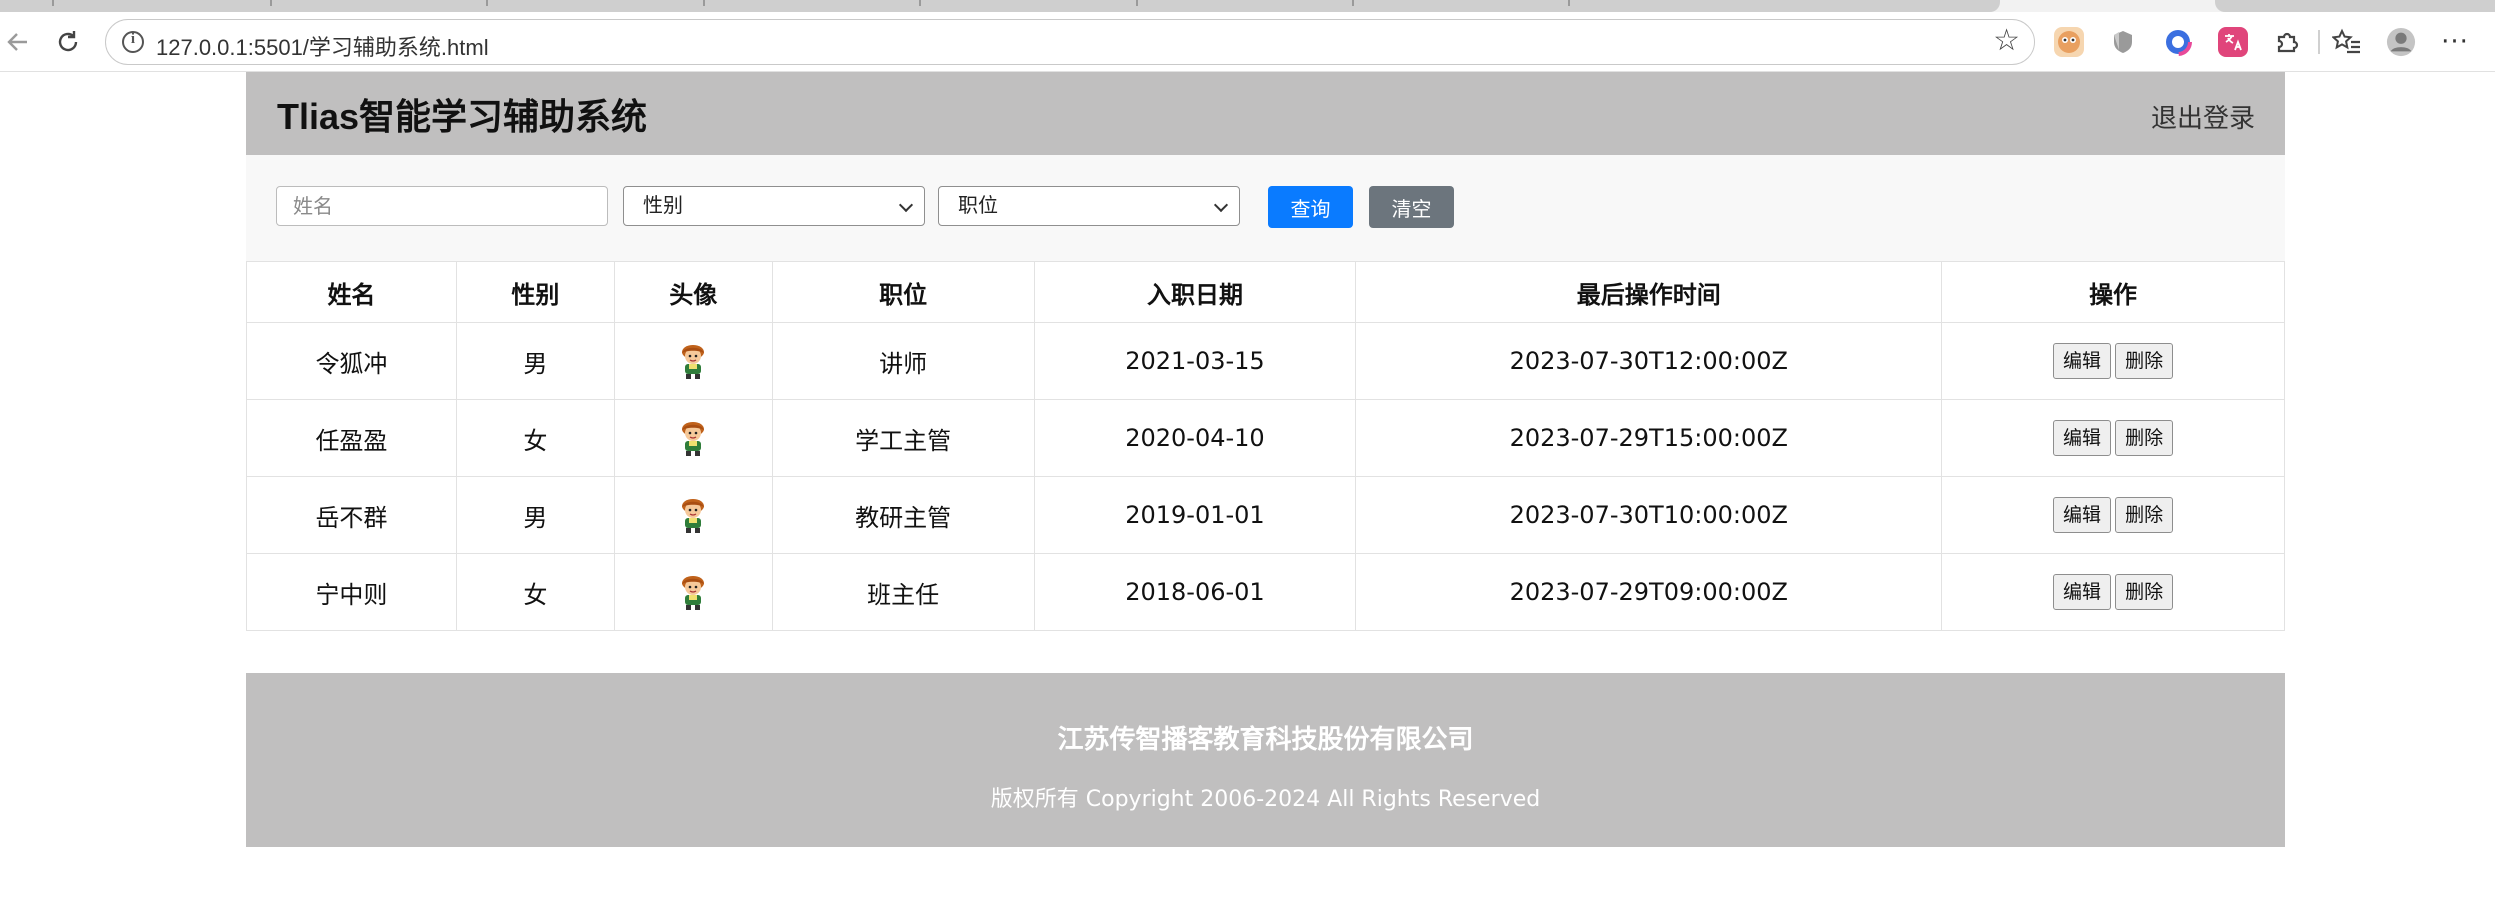 The width and height of the screenshot is (2495, 913). What do you see at coordinates (1265, 113) in the screenshot?
I see `page-header: Tlias智能学习辅助系统 退出登录` at bounding box center [1265, 113].